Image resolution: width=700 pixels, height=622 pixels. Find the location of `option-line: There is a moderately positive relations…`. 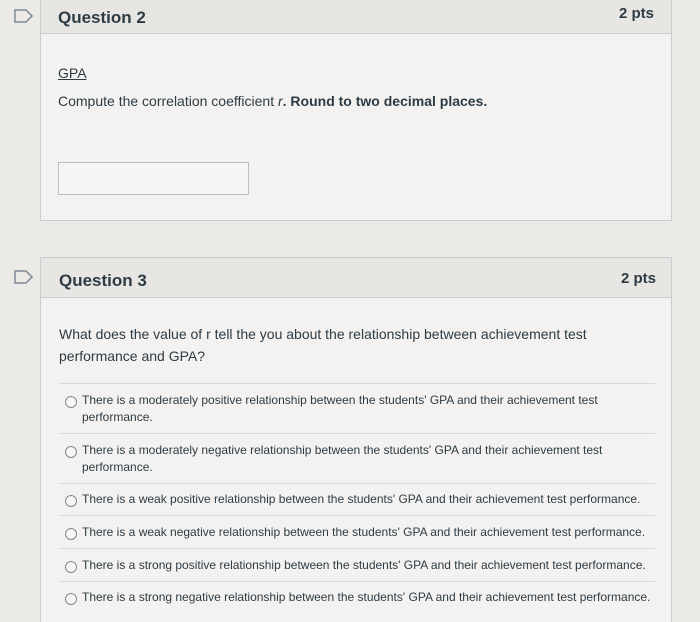

option-line: There is a moderately positive relations… is located at coordinates (340, 400).